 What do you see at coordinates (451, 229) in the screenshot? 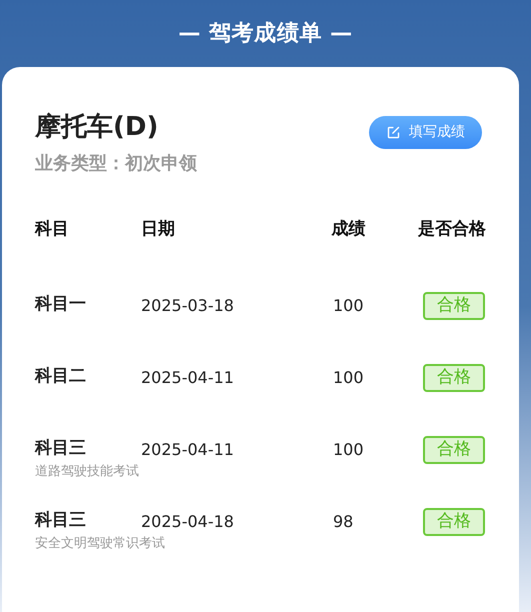
I see `column-header: 是否合格` at bounding box center [451, 229].